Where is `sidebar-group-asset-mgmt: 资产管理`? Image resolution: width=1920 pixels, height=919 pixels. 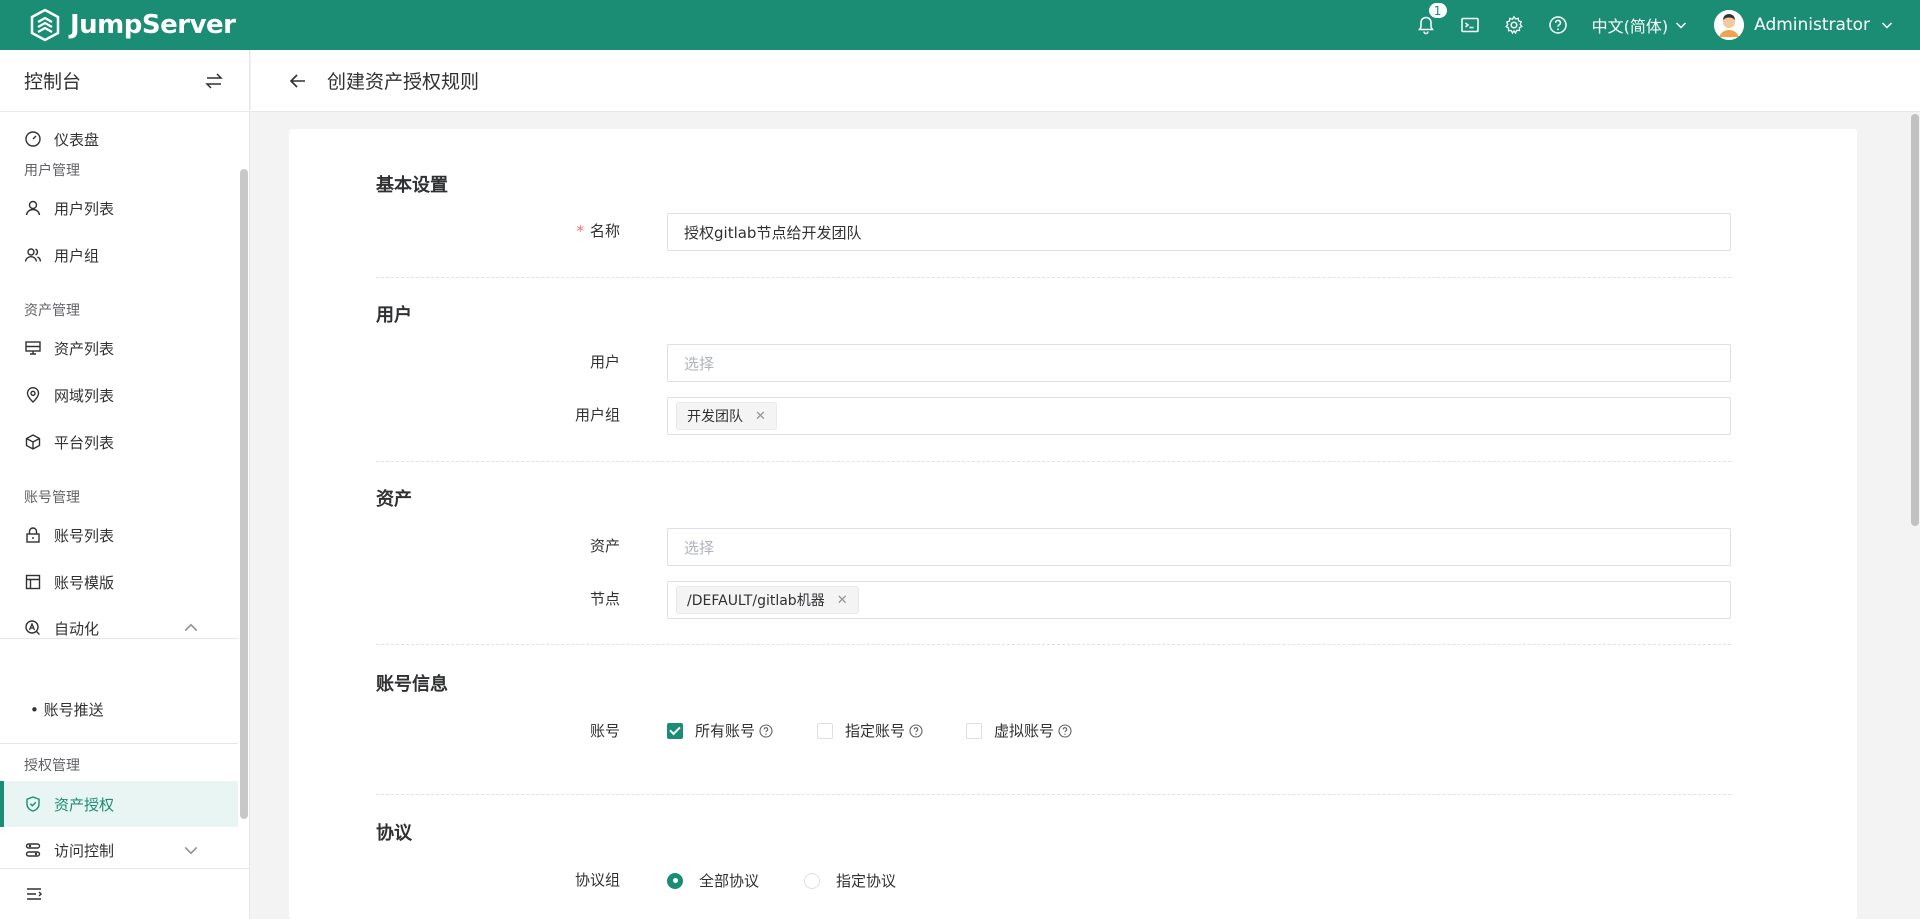
sidebar-group-asset-mgmt: 资产管理 is located at coordinates (52, 311).